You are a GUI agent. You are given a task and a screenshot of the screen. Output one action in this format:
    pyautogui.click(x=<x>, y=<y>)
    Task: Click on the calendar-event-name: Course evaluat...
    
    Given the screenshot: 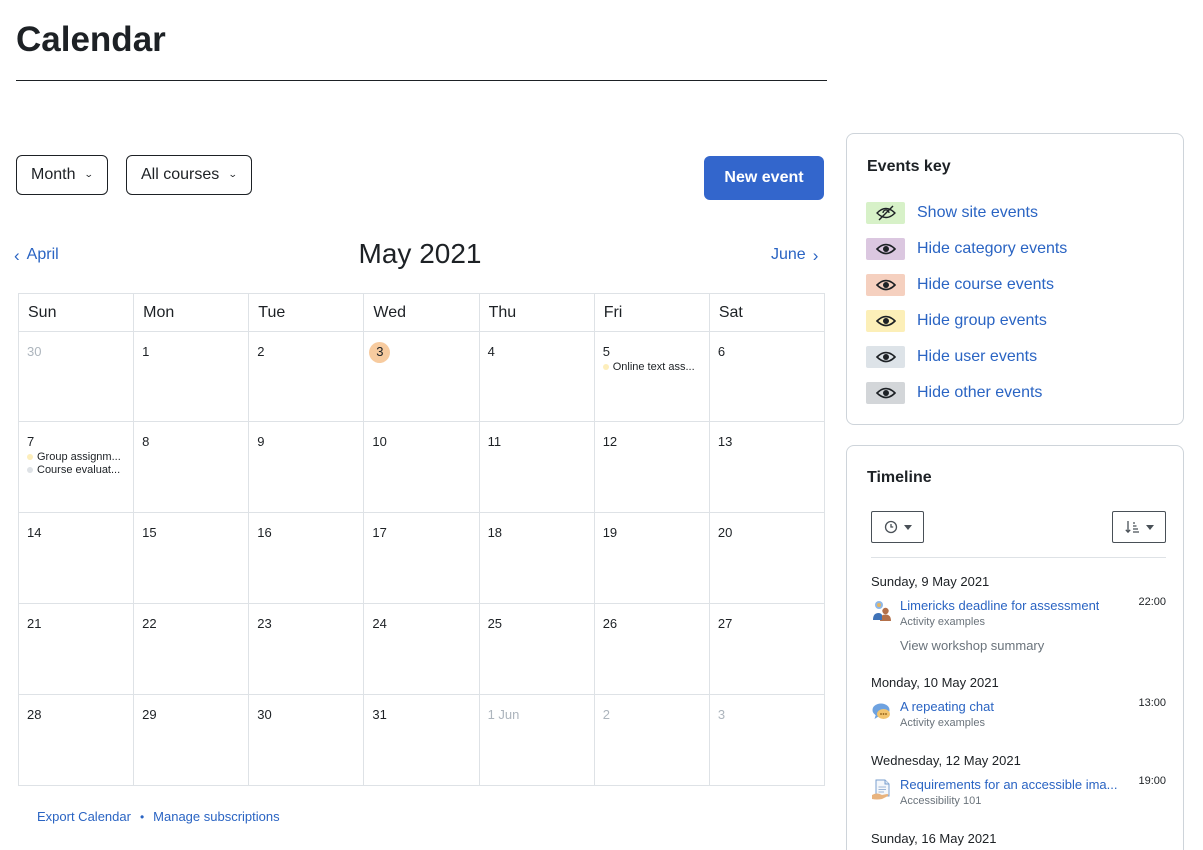 What is the action you would take?
    pyautogui.click(x=79, y=470)
    